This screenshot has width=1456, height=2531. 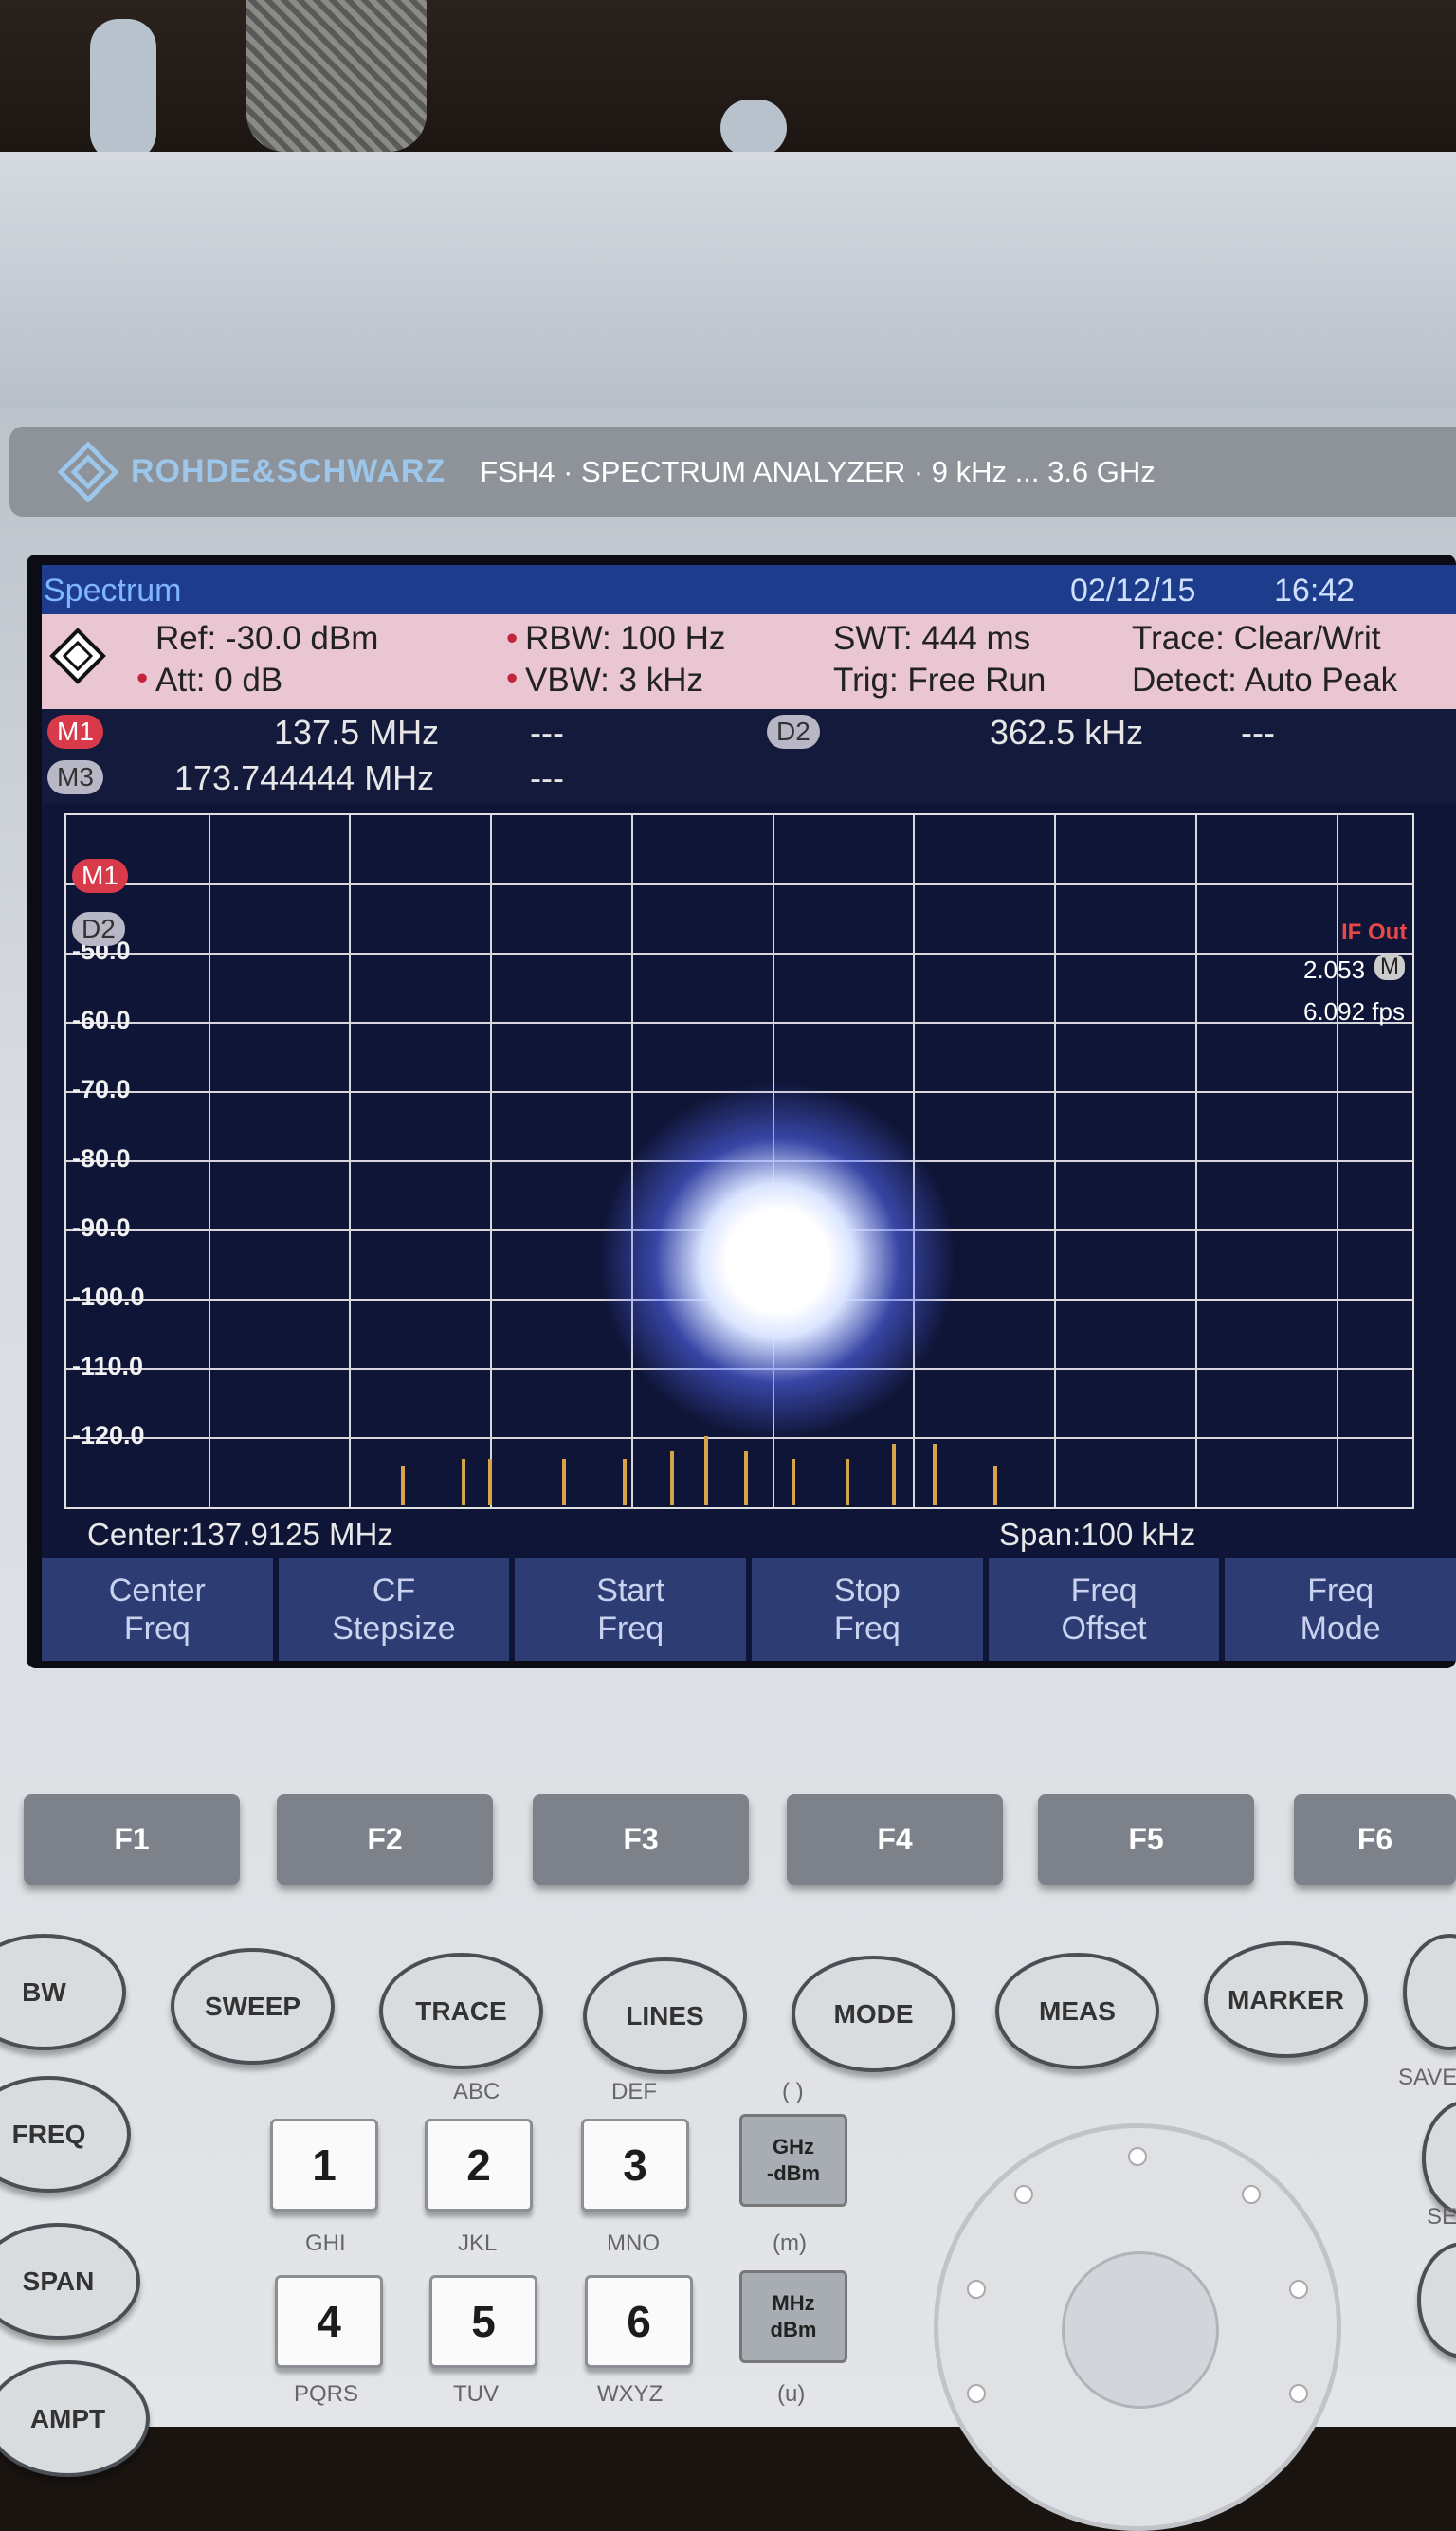 I want to click on softkey-line: Stepsize, so click(x=394, y=1629).